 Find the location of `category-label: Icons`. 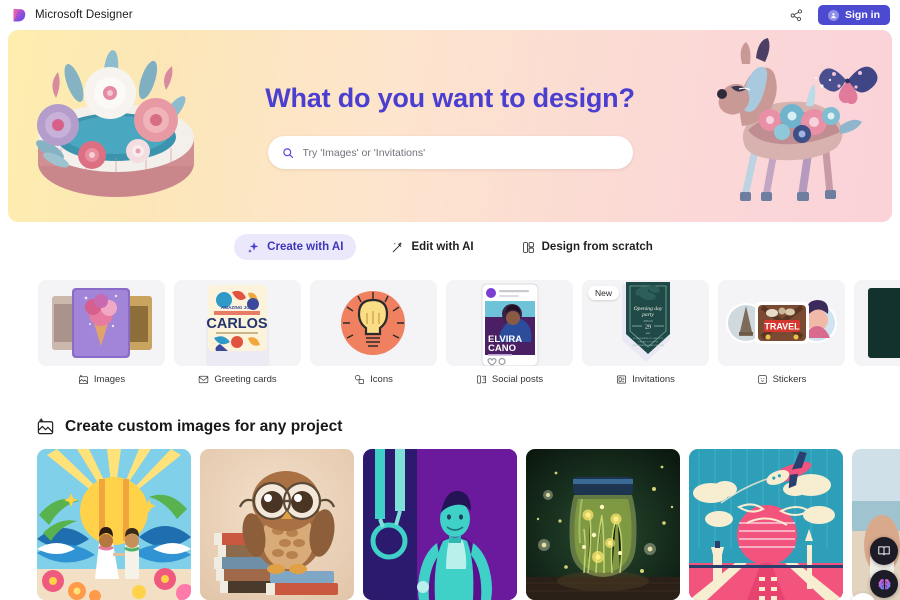

category-label: Icons is located at coordinates (381, 379).